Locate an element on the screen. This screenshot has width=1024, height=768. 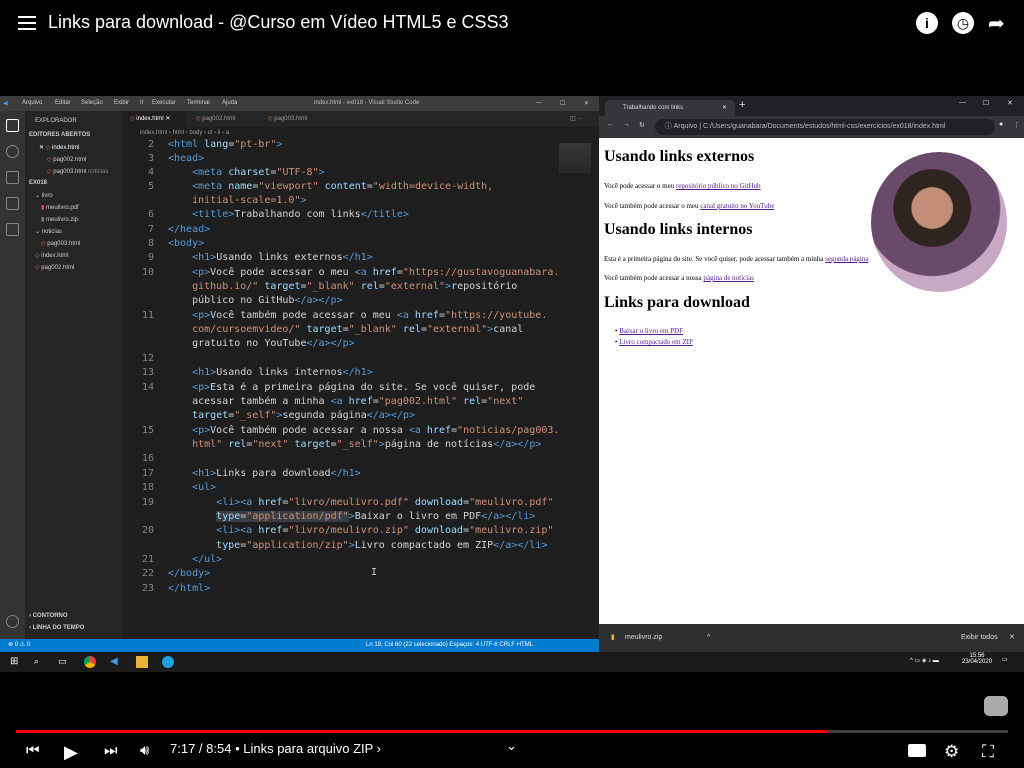
youtube-logo-icon is located at coordinates (996, 706).